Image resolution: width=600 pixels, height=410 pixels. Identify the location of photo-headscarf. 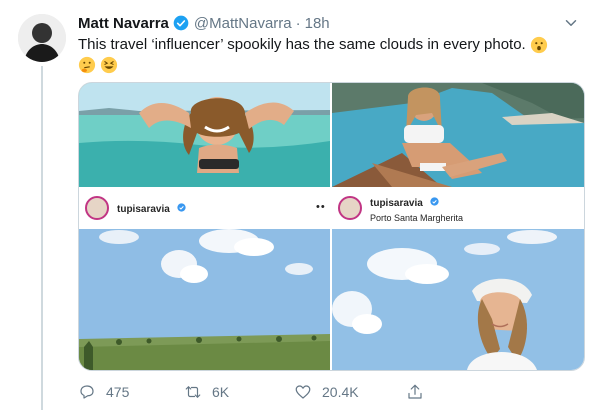
(458, 299).